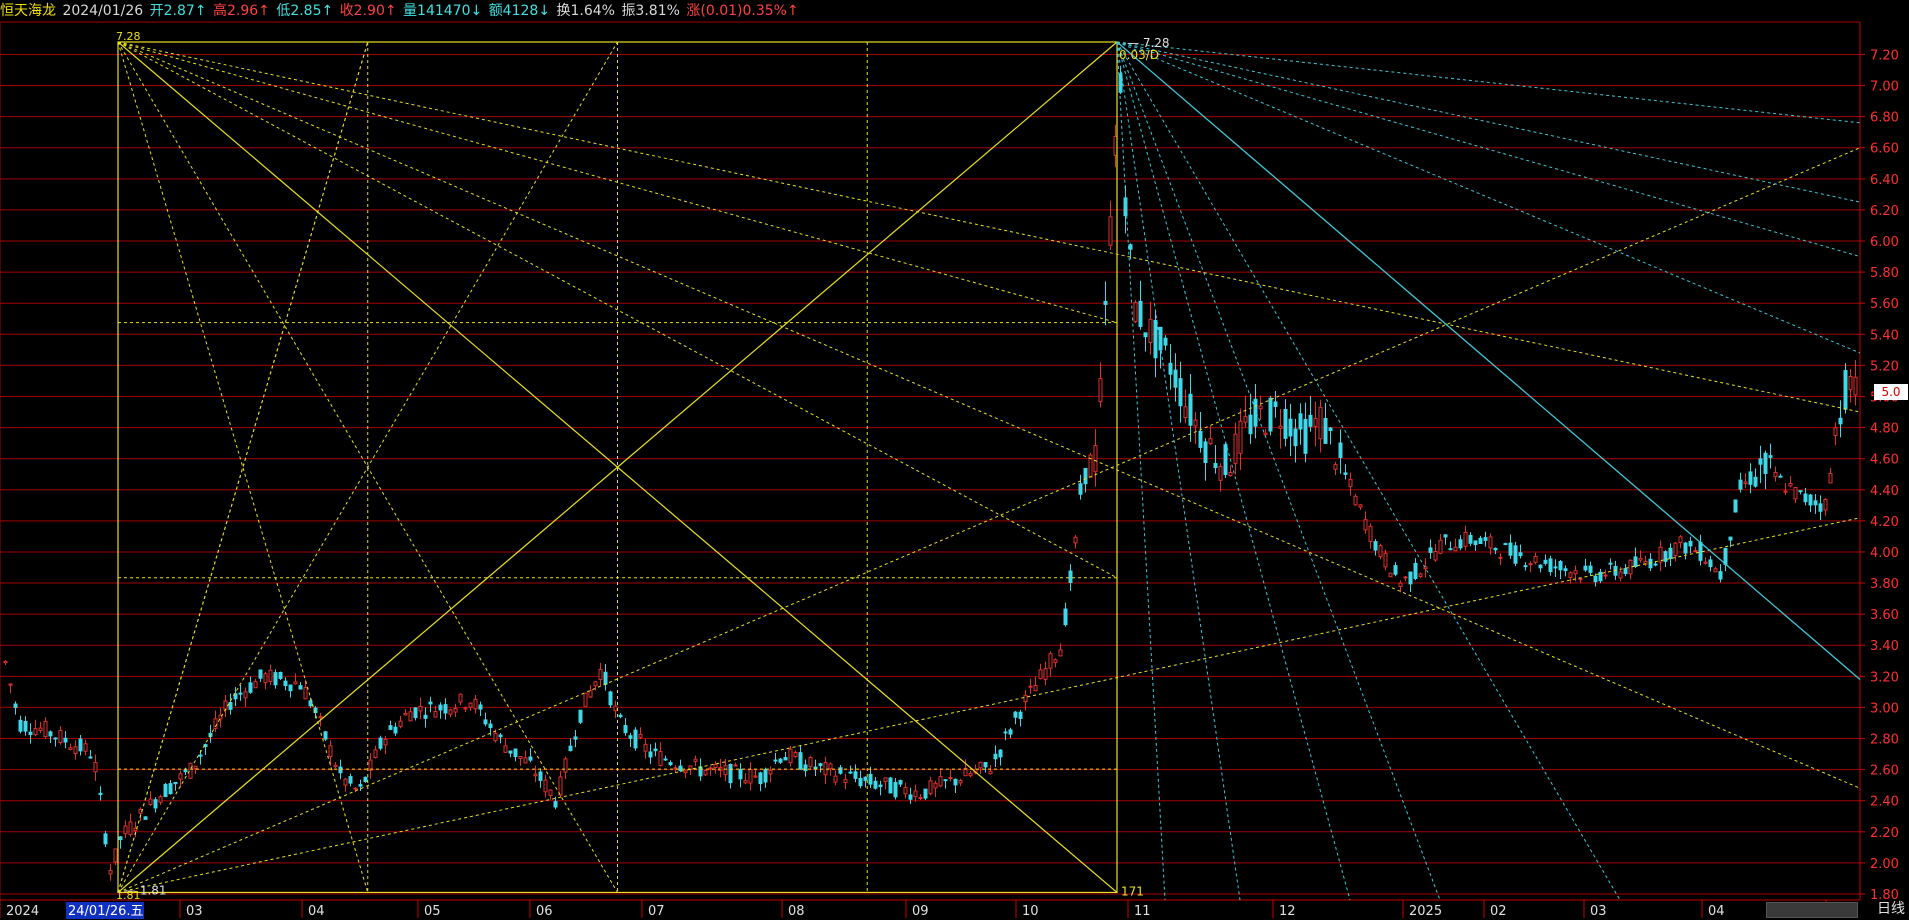 This screenshot has width=1909, height=920. What do you see at coordinates (1812, 910) in the screenshot?
I see `scrollbar-thumb` at bounding box center [1812, 910].